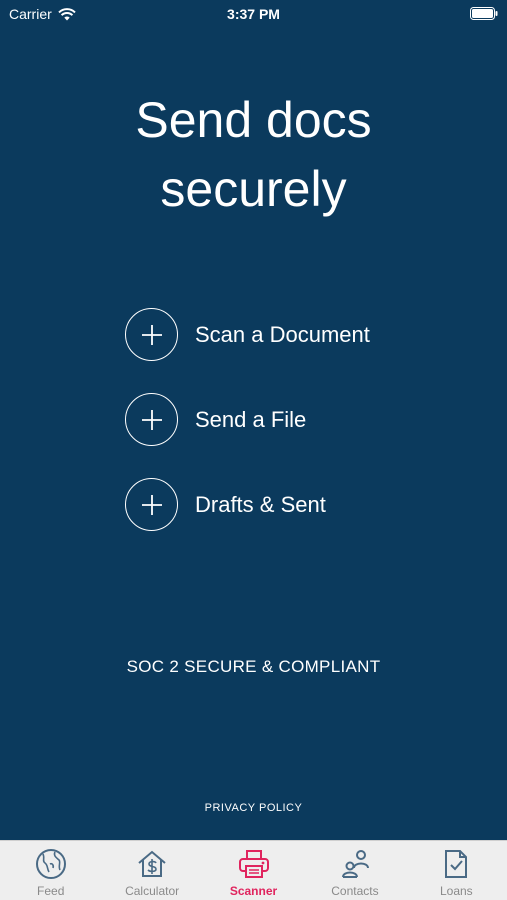  I want to click on tab-calculator-label: Calculator, so click(152, 891).